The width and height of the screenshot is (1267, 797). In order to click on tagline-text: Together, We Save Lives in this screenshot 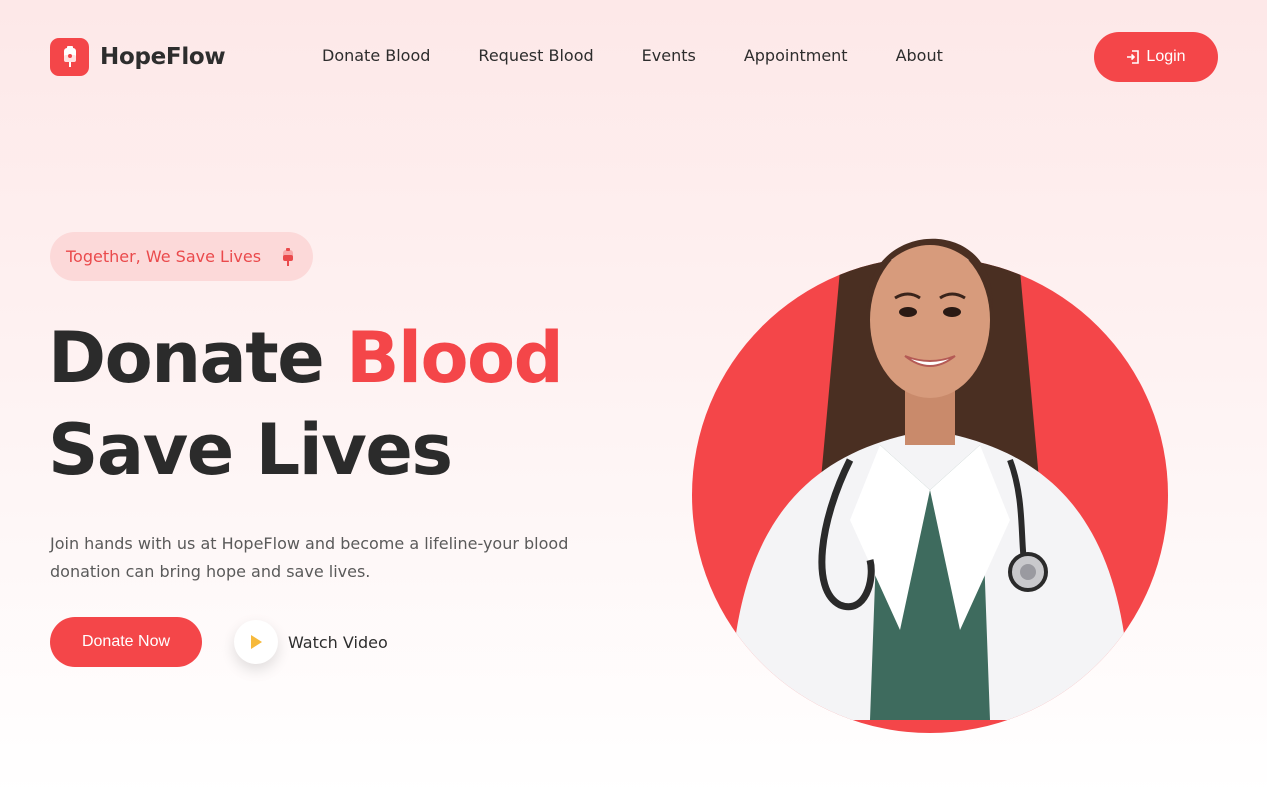, I will do `click(164, 256)`.